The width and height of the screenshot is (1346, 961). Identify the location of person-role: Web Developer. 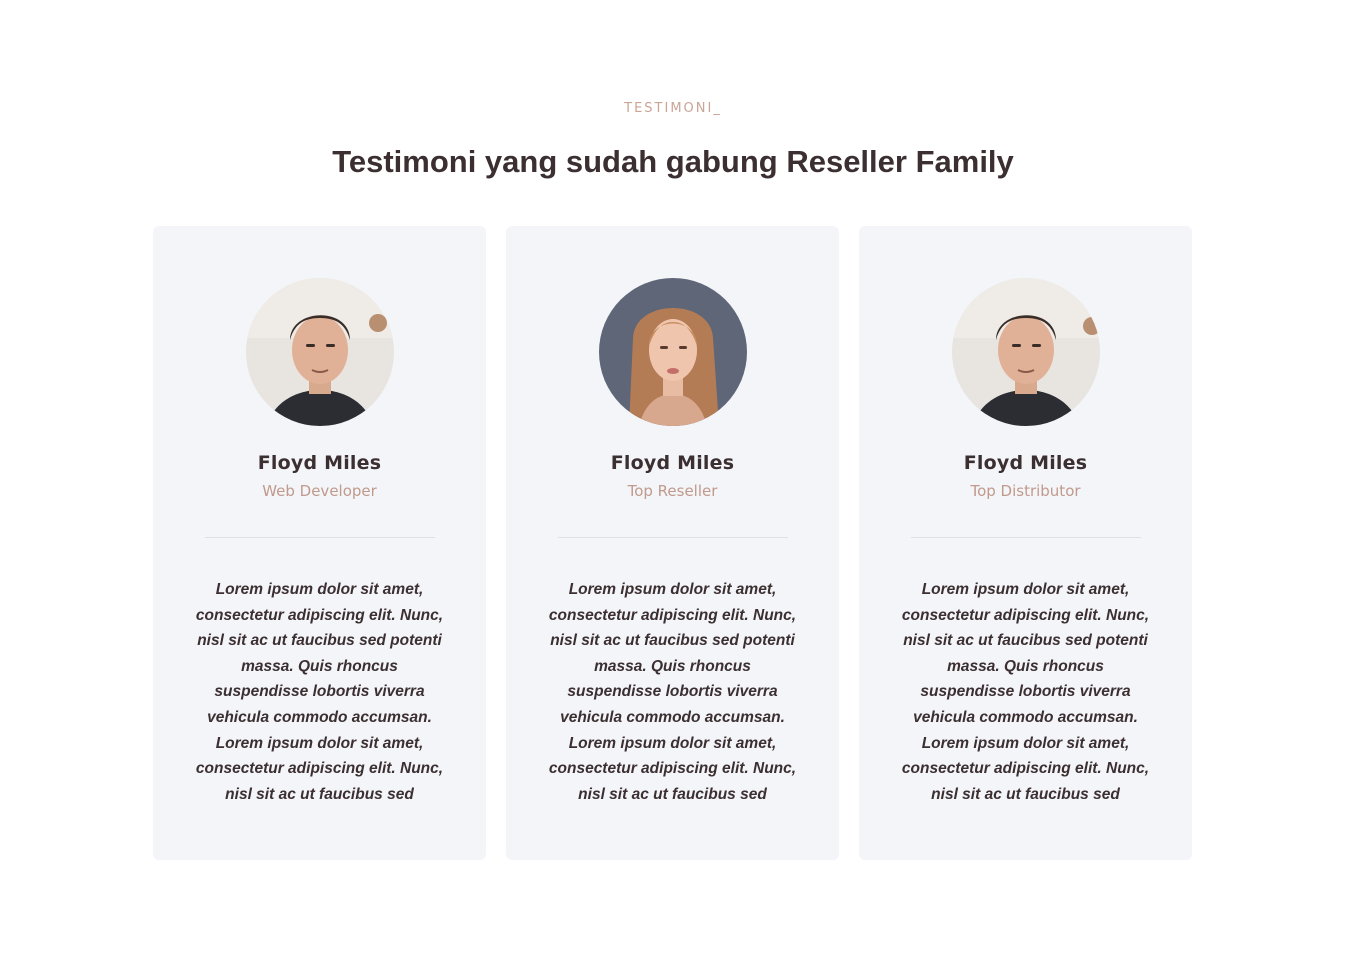
(319, 491).